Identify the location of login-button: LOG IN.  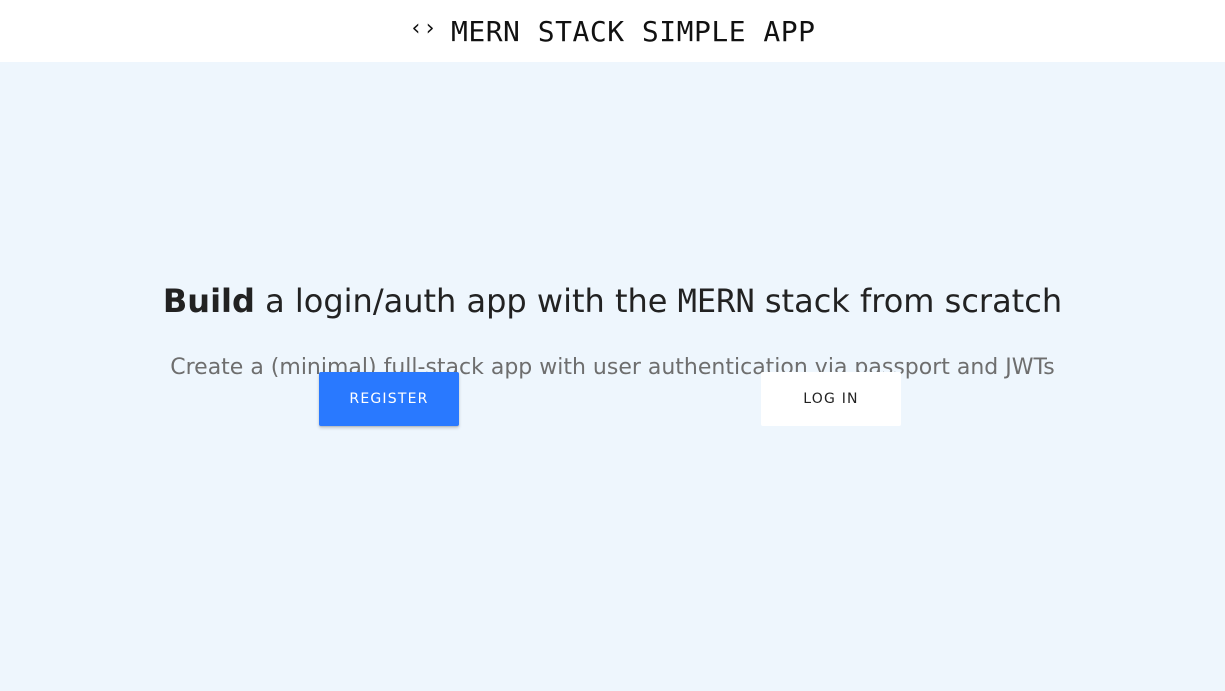
(831, 399).